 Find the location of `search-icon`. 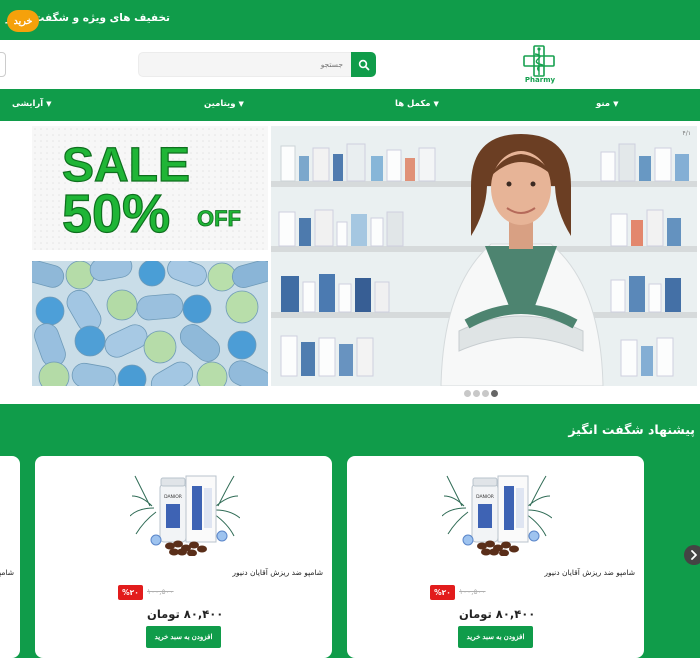

search-icon is located at coordinates (363, 64).